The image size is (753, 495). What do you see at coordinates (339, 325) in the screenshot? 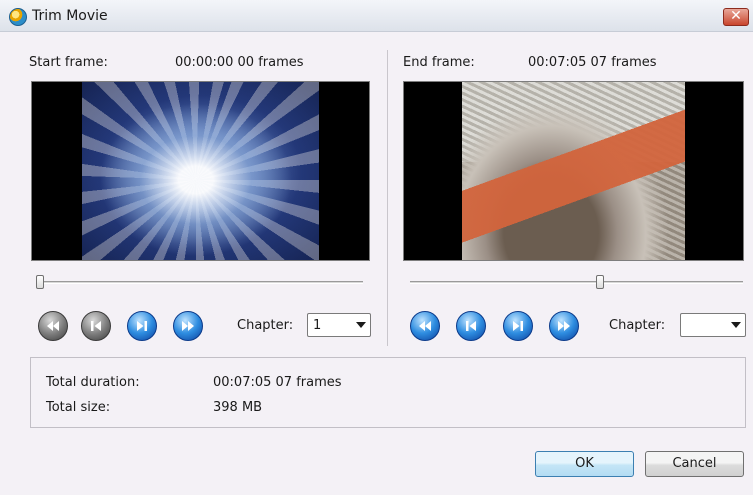
I see `start-chapter-select: 1` at bounding box center [339, 325].